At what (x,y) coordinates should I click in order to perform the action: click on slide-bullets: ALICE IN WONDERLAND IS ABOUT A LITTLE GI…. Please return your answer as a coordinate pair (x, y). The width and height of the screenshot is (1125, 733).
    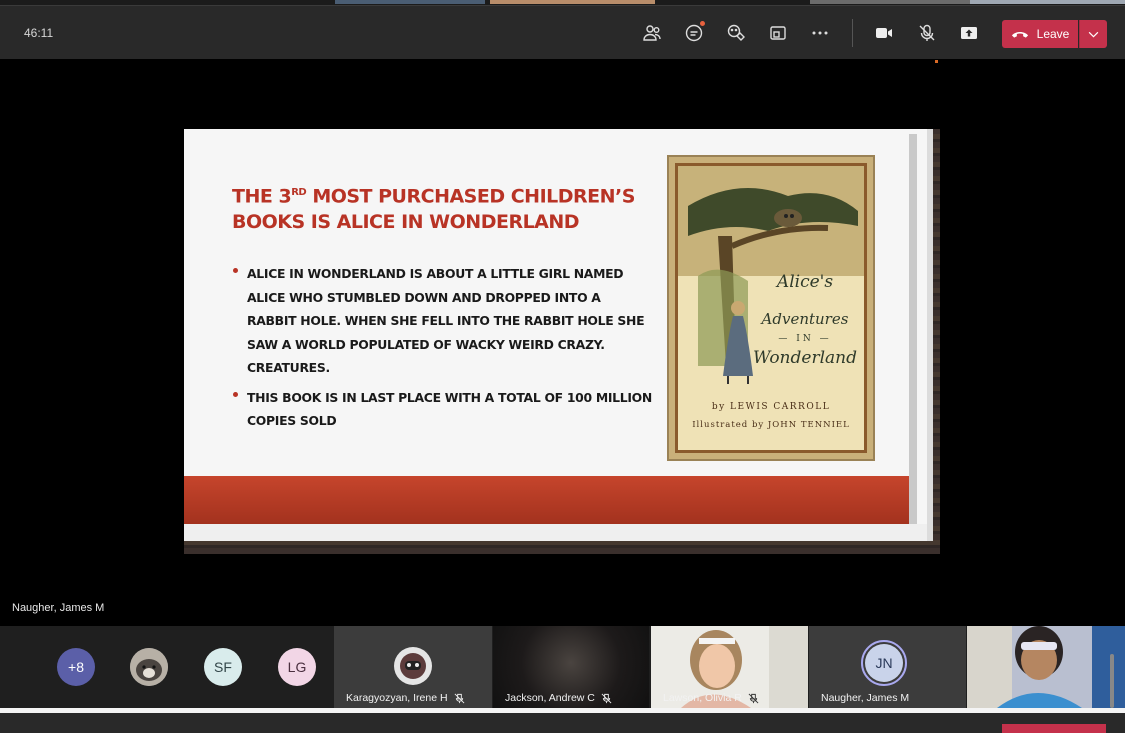
    Looking at the image, I should click on (442, 350).